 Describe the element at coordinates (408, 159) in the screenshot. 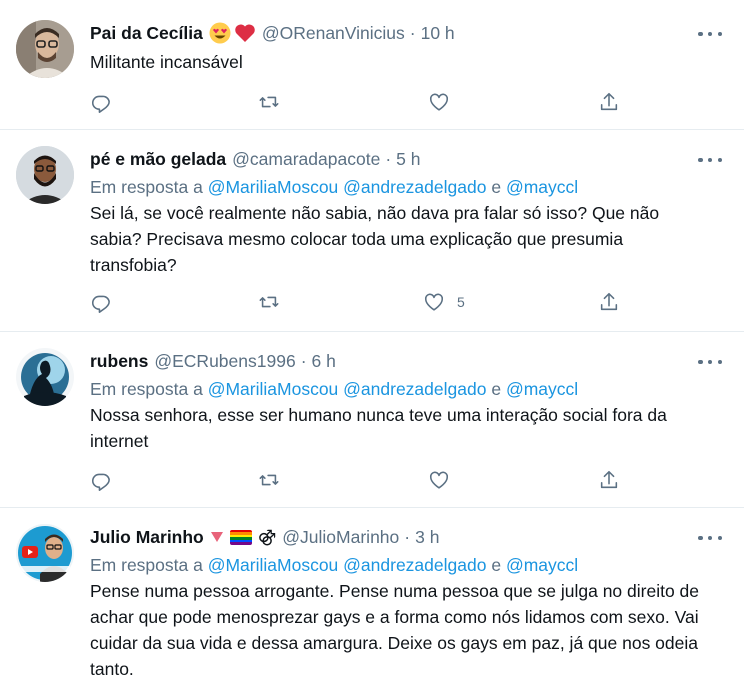

I see `timestamp: 5 h` at that location.